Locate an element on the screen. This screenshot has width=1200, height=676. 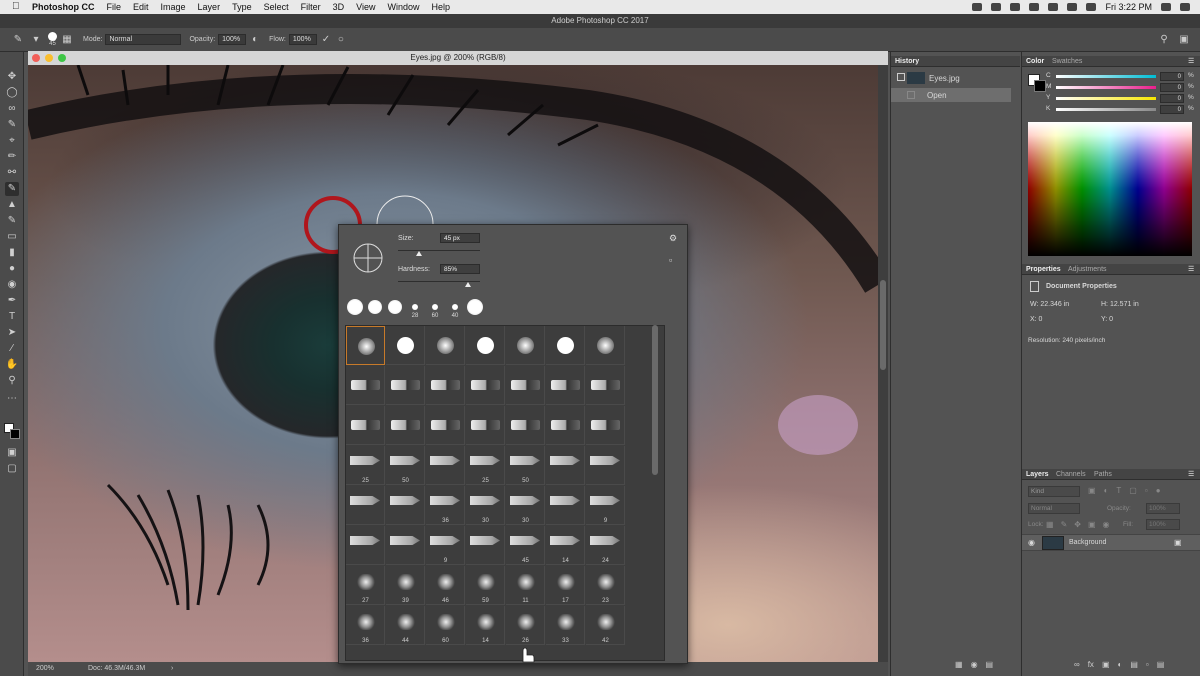
panel-menu-icon: ☰ is located at coordinates (1191, 474).